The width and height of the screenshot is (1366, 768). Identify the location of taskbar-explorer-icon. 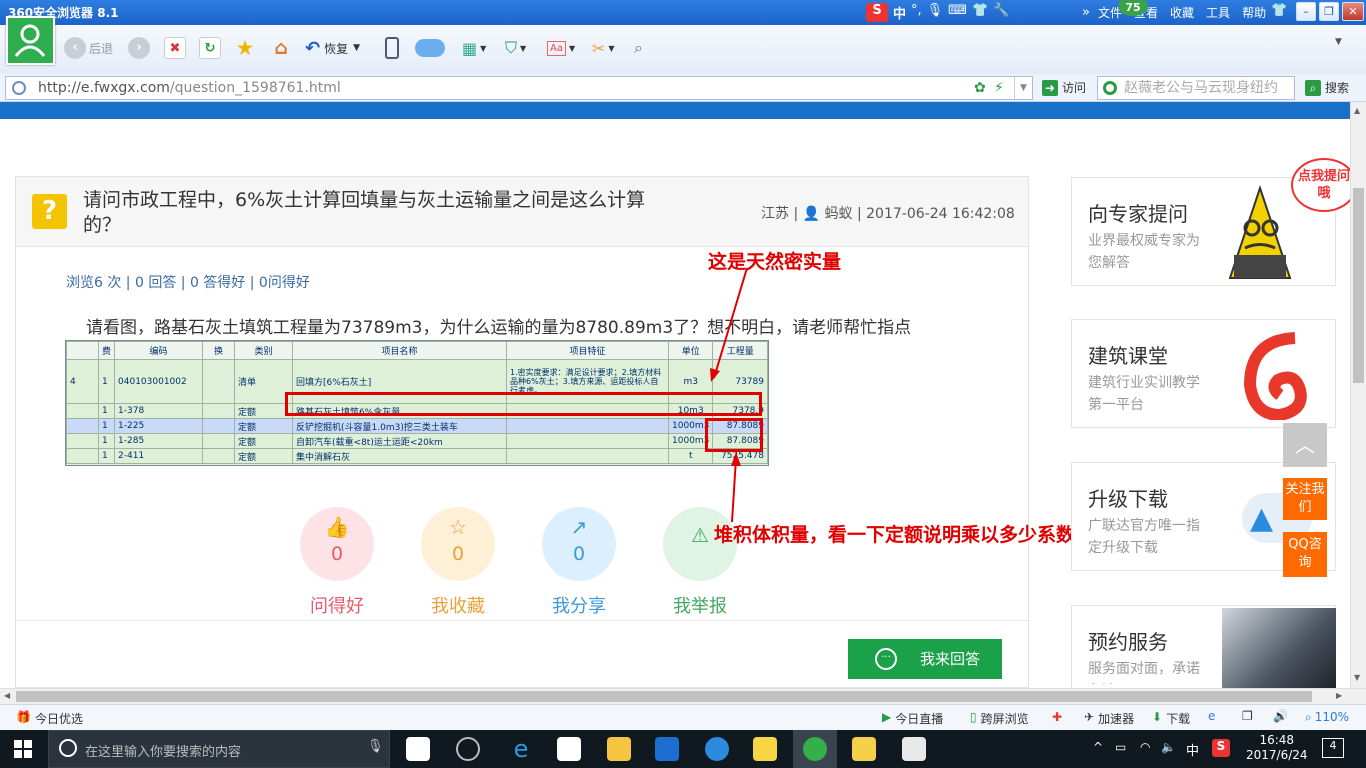
(619, 749).